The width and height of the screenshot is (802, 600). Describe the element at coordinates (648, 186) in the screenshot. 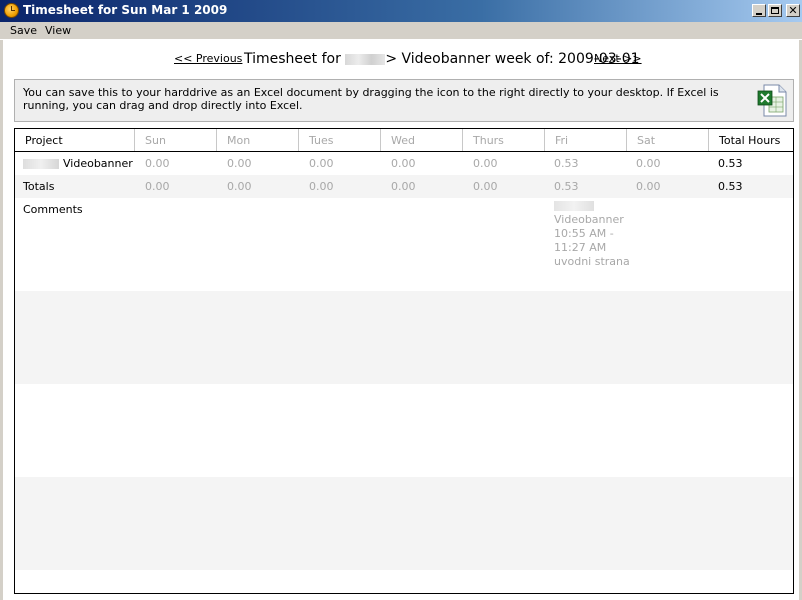

I see `totals-sat: 0.00` at that location.